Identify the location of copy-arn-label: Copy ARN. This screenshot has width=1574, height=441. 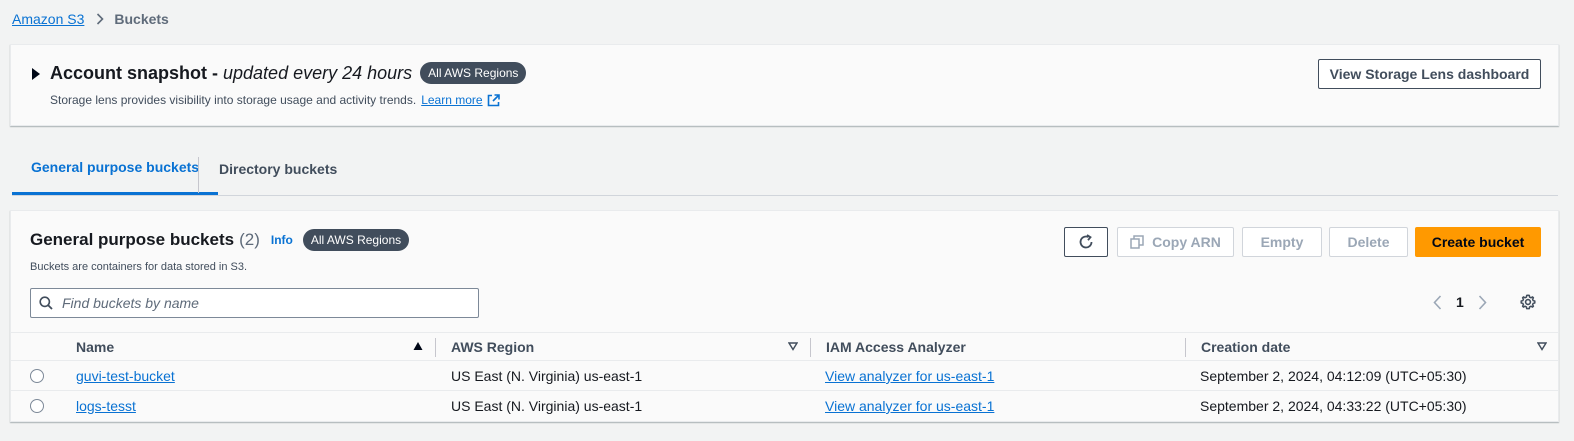
(1186, 242).